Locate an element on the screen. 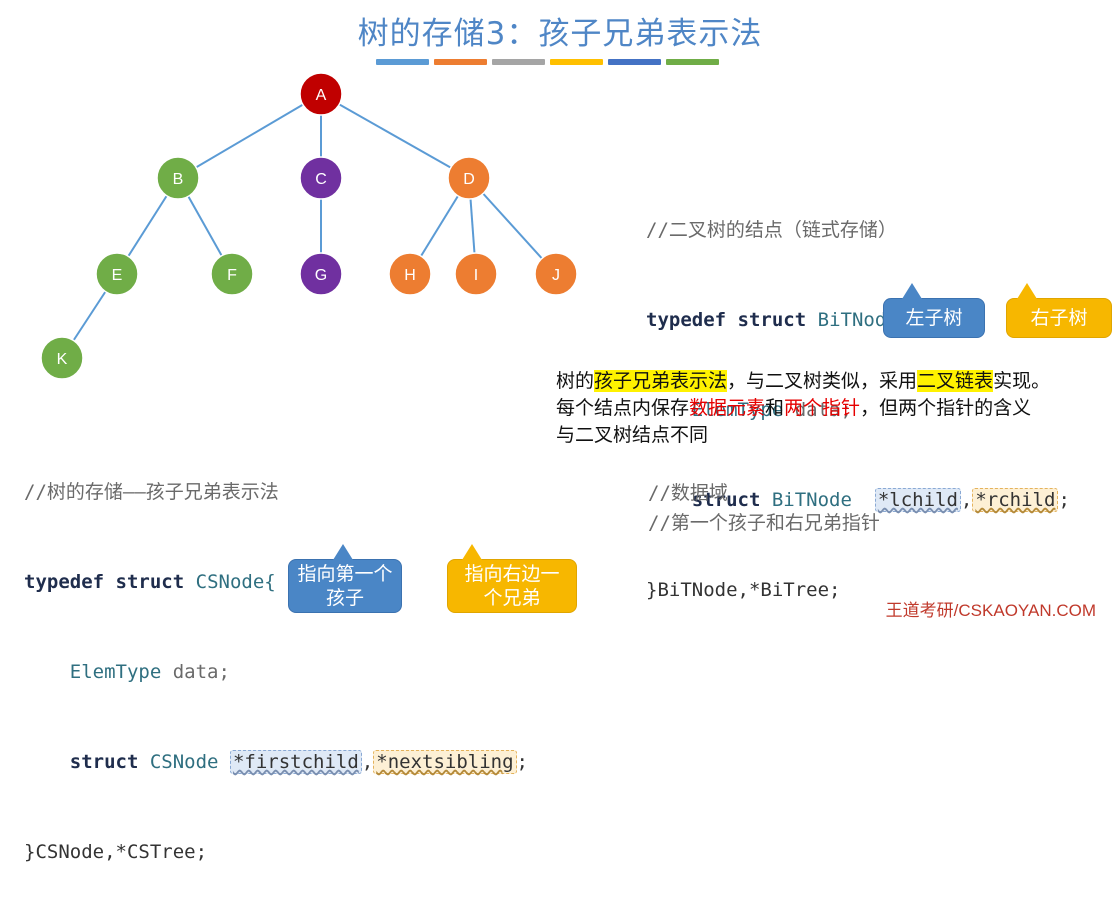 This screenshot has height=897, width=1120. desc-text: 与二叉树结点不同 is located at coordinates (632, 435).